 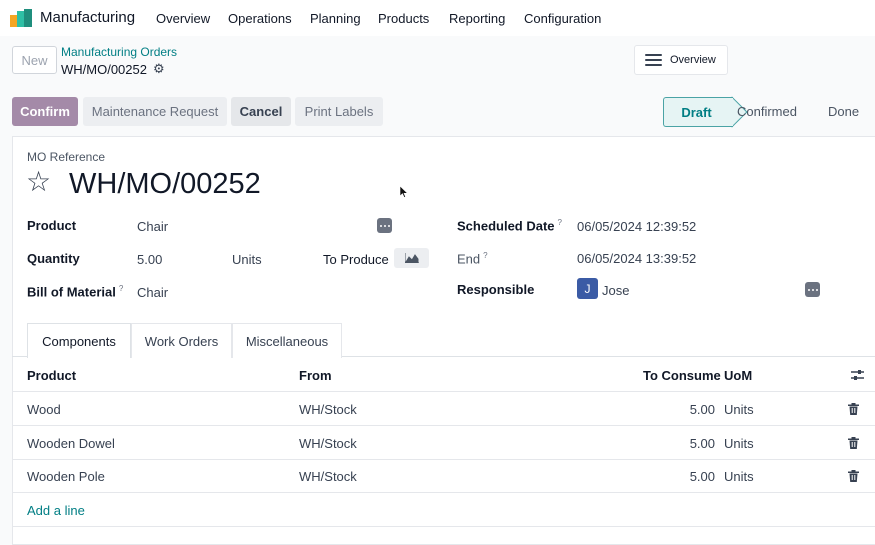 I want to click on end-help-icon: ?, so click(x=485, y=255).